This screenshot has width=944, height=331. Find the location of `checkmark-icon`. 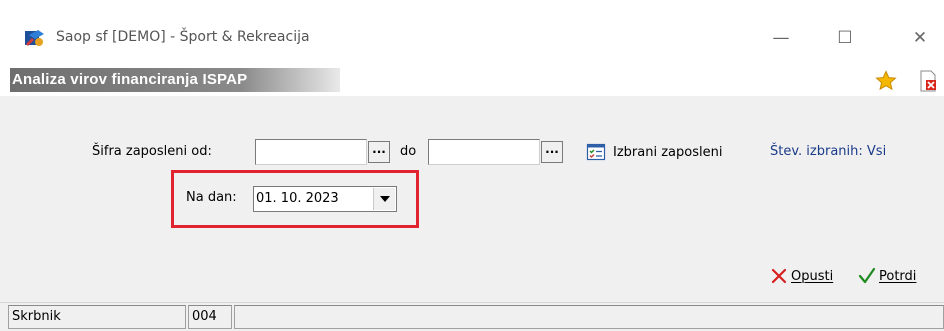

checkmark-icon is located at coordinates (867, 275).